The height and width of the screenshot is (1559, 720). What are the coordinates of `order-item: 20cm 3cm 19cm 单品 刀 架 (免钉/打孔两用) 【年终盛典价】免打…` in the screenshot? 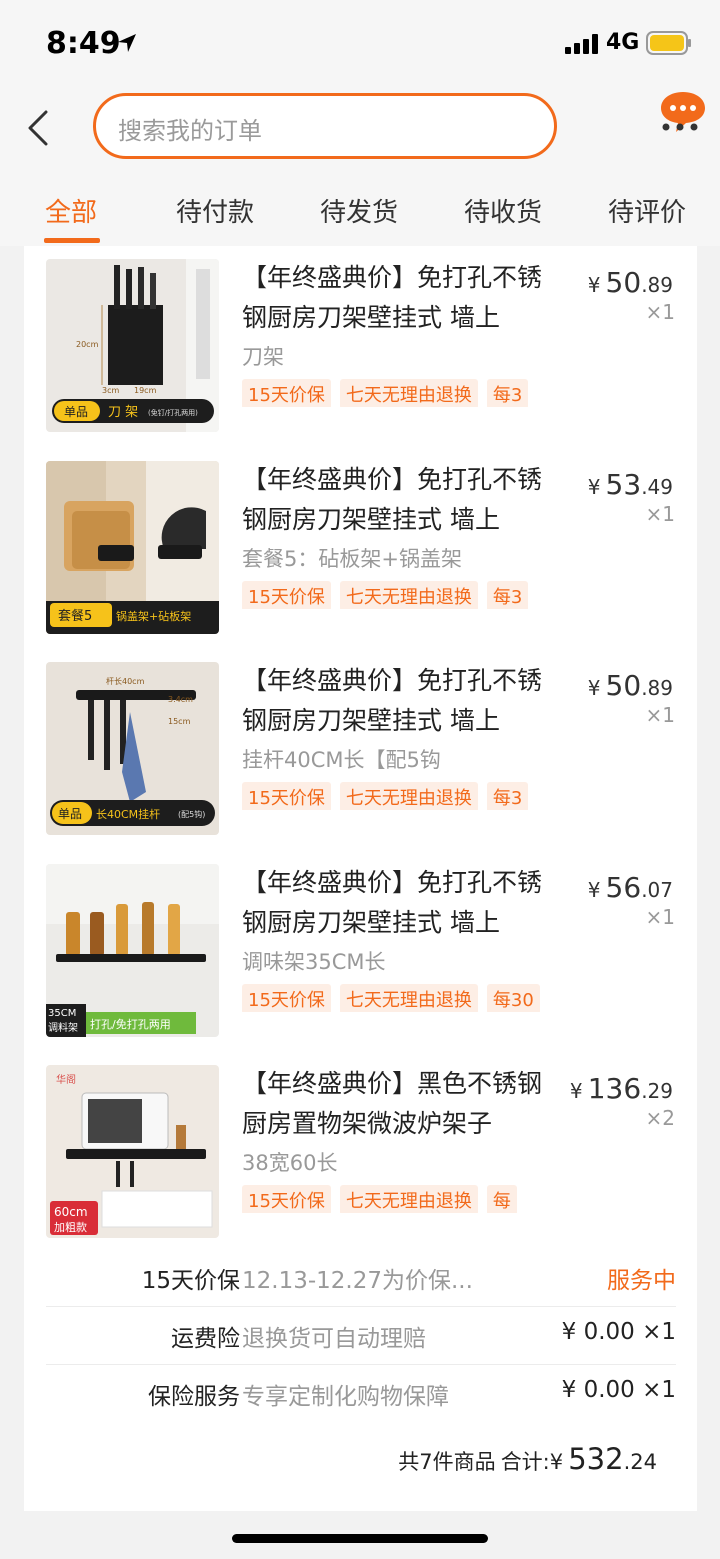 It's located at (360, 341).